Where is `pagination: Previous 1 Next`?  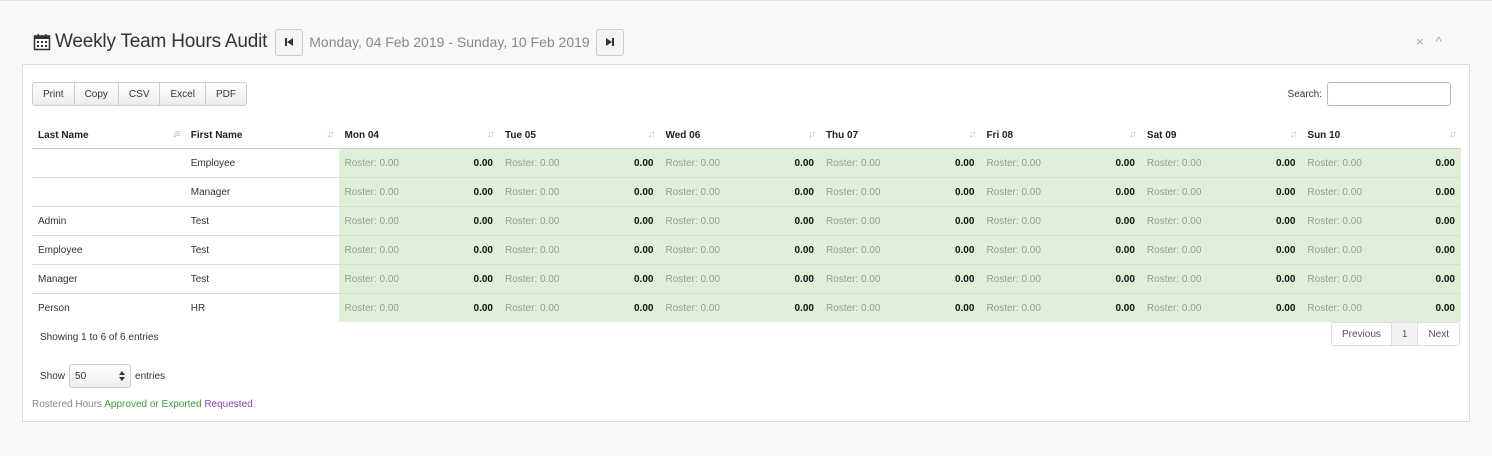
pagination: Previous 1 Next is located at coordinates (1395, 334).